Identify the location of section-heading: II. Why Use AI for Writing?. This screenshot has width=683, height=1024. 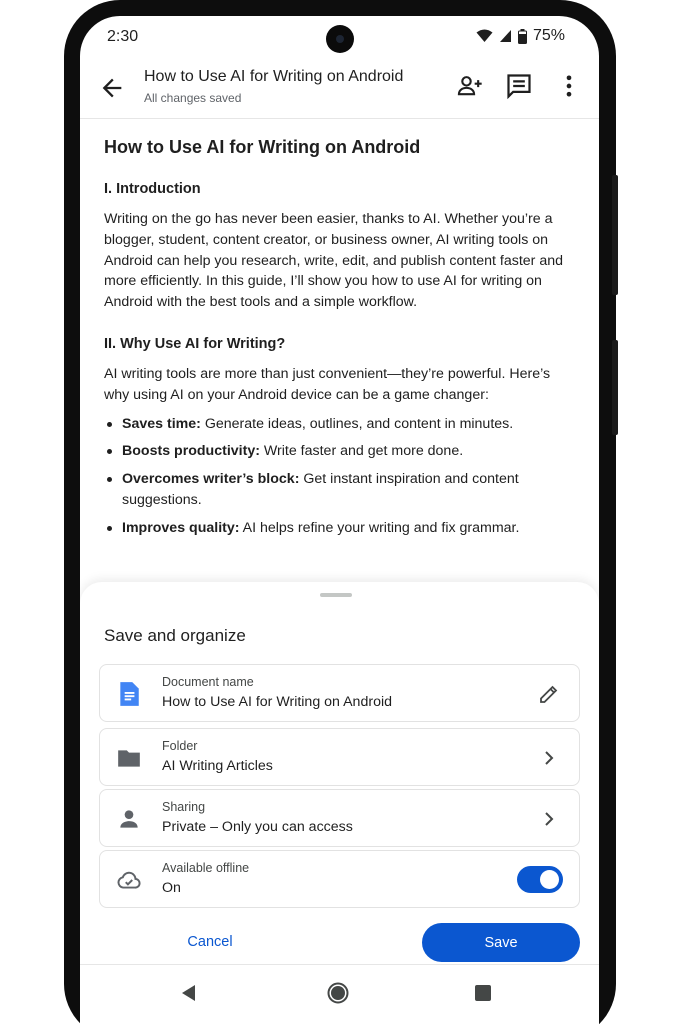
(195, 343).